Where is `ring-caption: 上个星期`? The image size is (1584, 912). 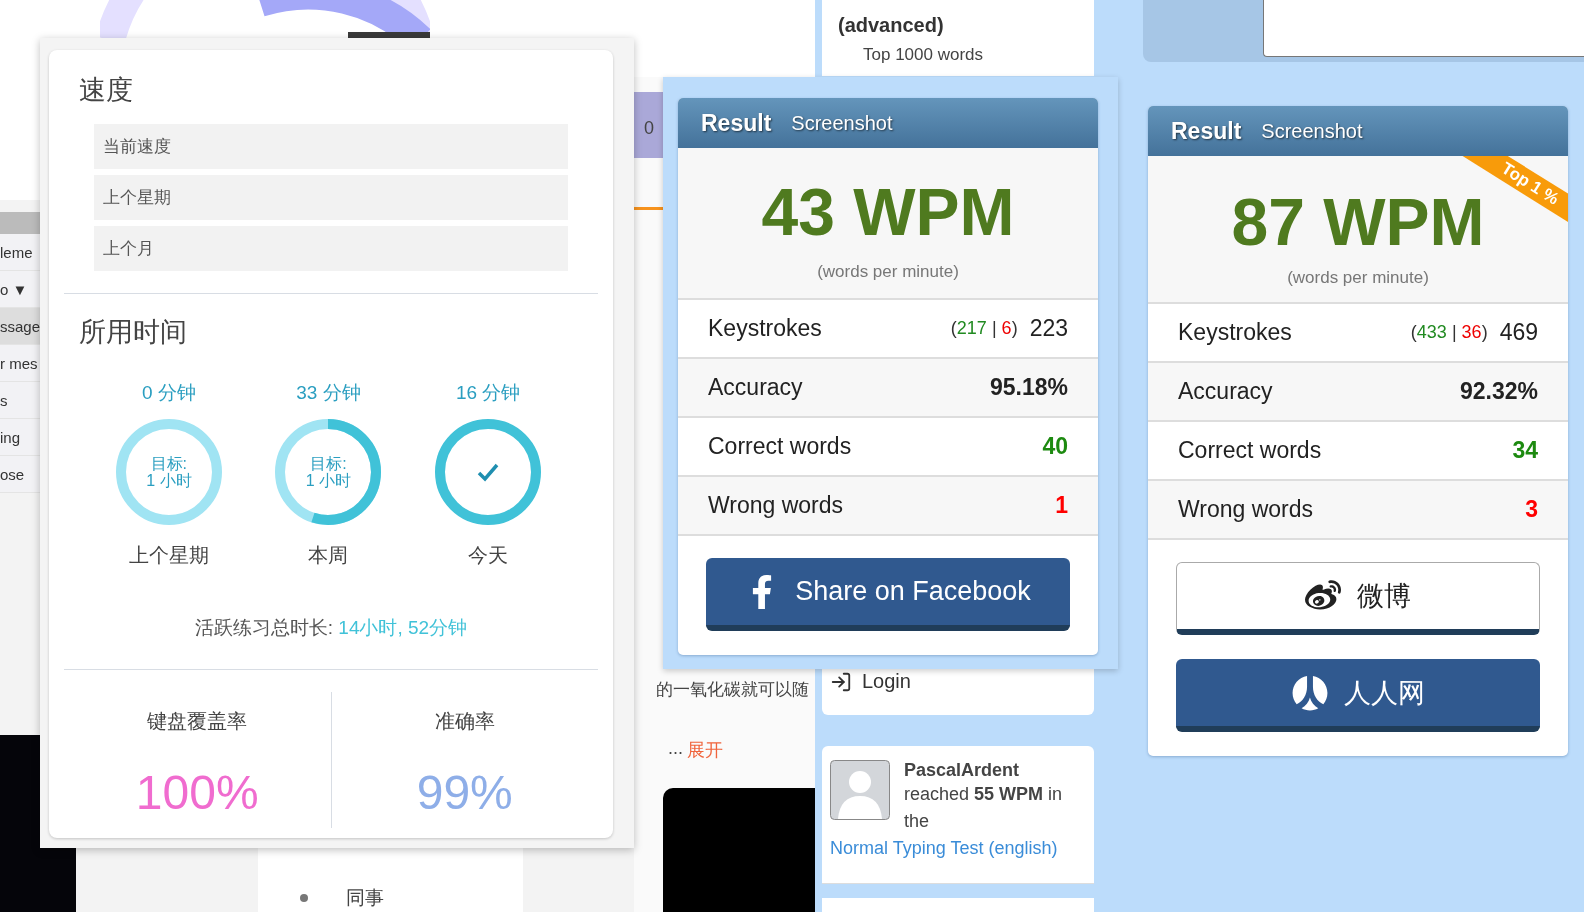
ring-caption: 上个星期 is located at coordinates (168, 555).